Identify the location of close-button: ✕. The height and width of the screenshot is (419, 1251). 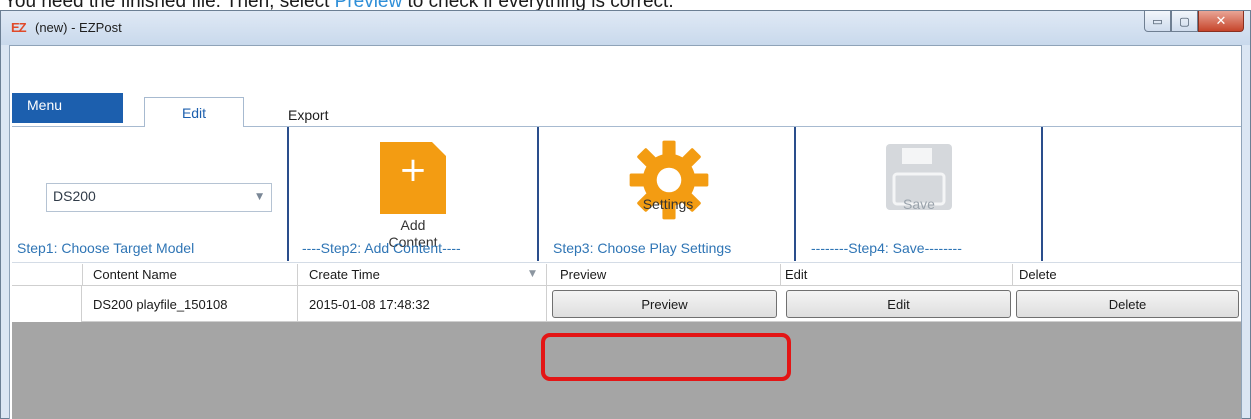
(1221, 21).